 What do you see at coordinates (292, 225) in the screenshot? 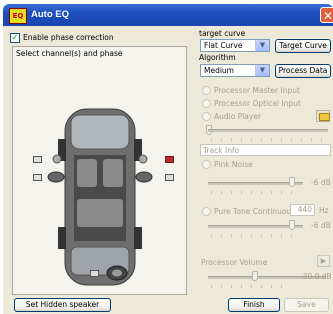
I see `pure-tone-level-slider` at bounding box center [292, 225].